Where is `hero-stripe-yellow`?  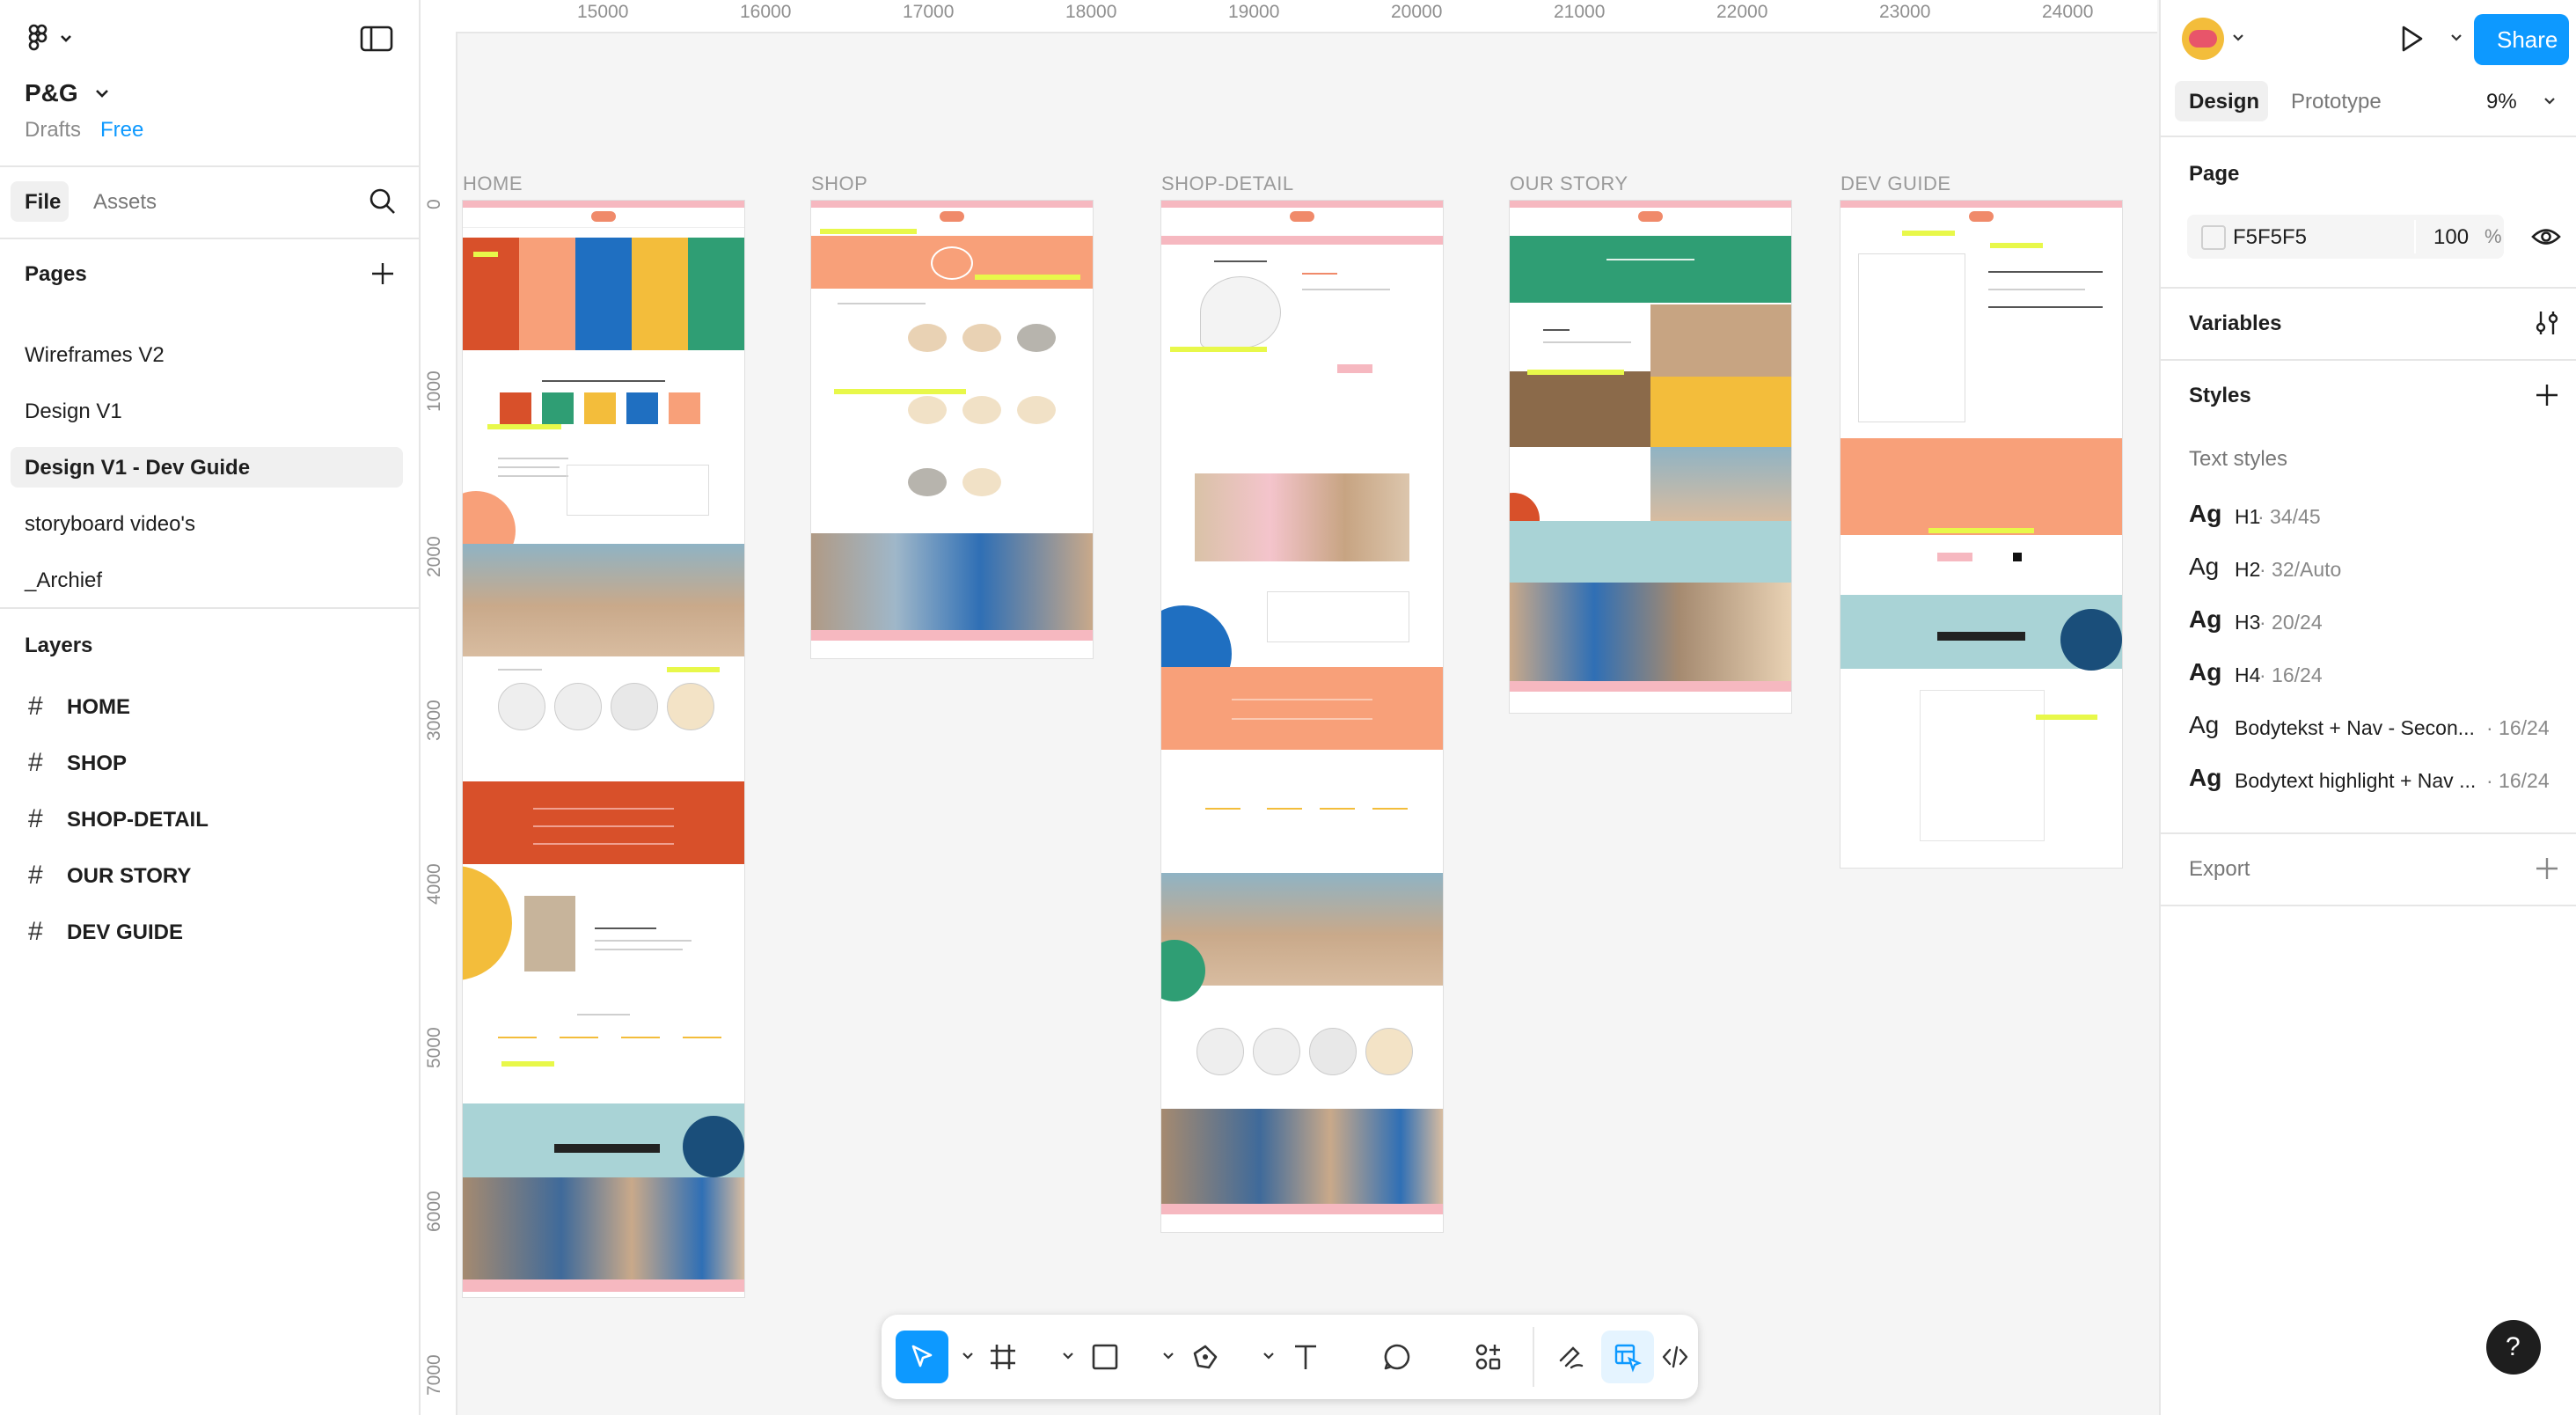
hero-stripe-yellow is located at coordinates (660, 294).